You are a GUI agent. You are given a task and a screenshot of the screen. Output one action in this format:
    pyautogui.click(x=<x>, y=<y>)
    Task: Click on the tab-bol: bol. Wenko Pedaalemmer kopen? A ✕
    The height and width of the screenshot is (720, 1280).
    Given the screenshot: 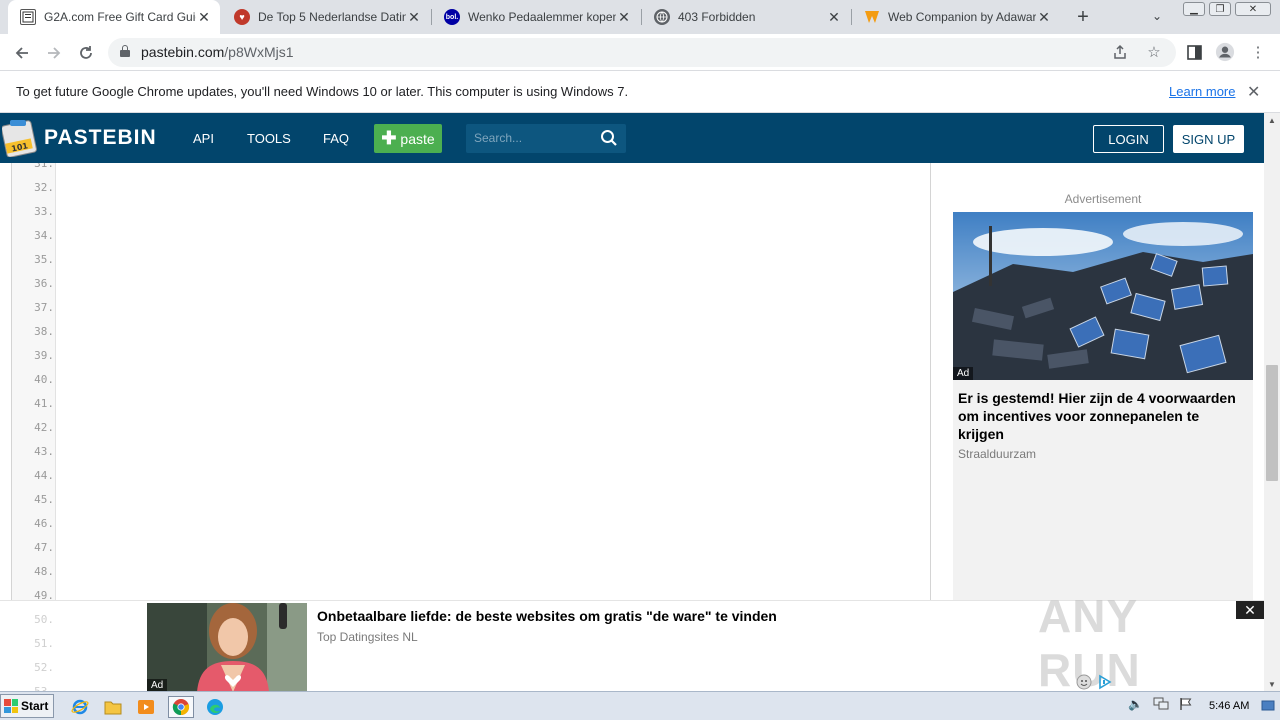 What is the action you would take?
    pyautogui.click(x=536, y=17)
    